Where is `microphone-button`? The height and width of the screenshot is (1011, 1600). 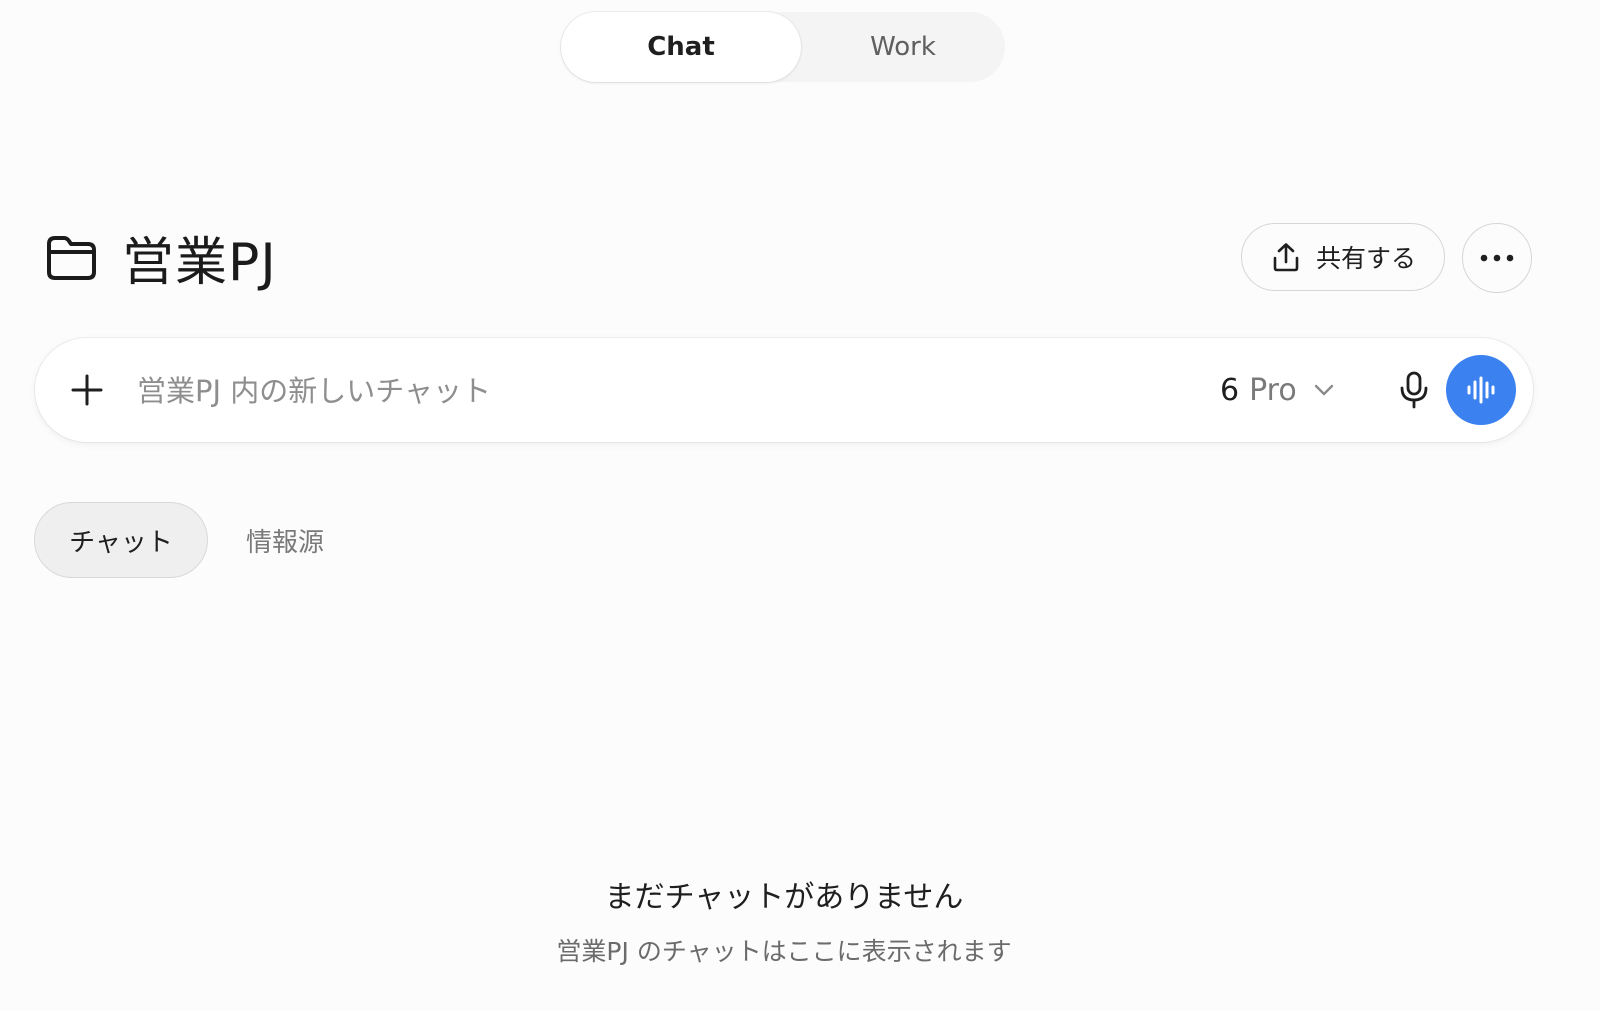 microphone-button is located at coordinates (1414, 390).